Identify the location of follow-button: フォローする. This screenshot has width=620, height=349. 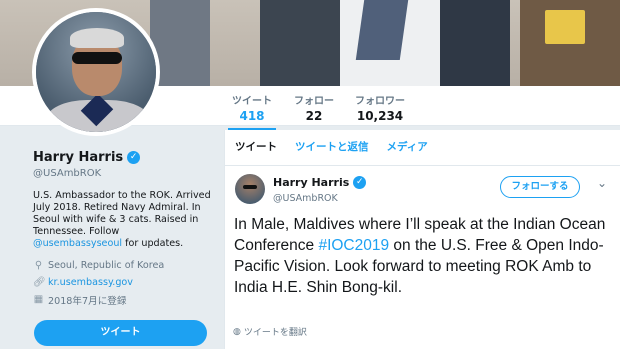
(540, 187).